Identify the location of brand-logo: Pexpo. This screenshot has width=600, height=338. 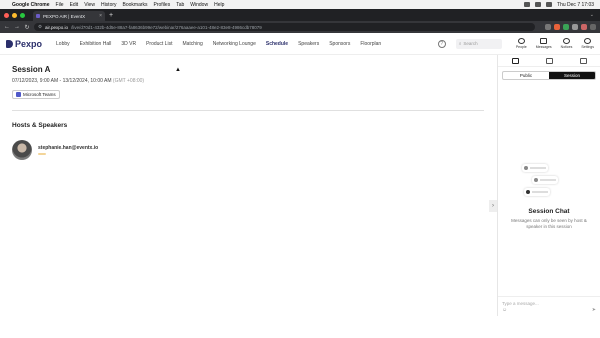
(24, 44).